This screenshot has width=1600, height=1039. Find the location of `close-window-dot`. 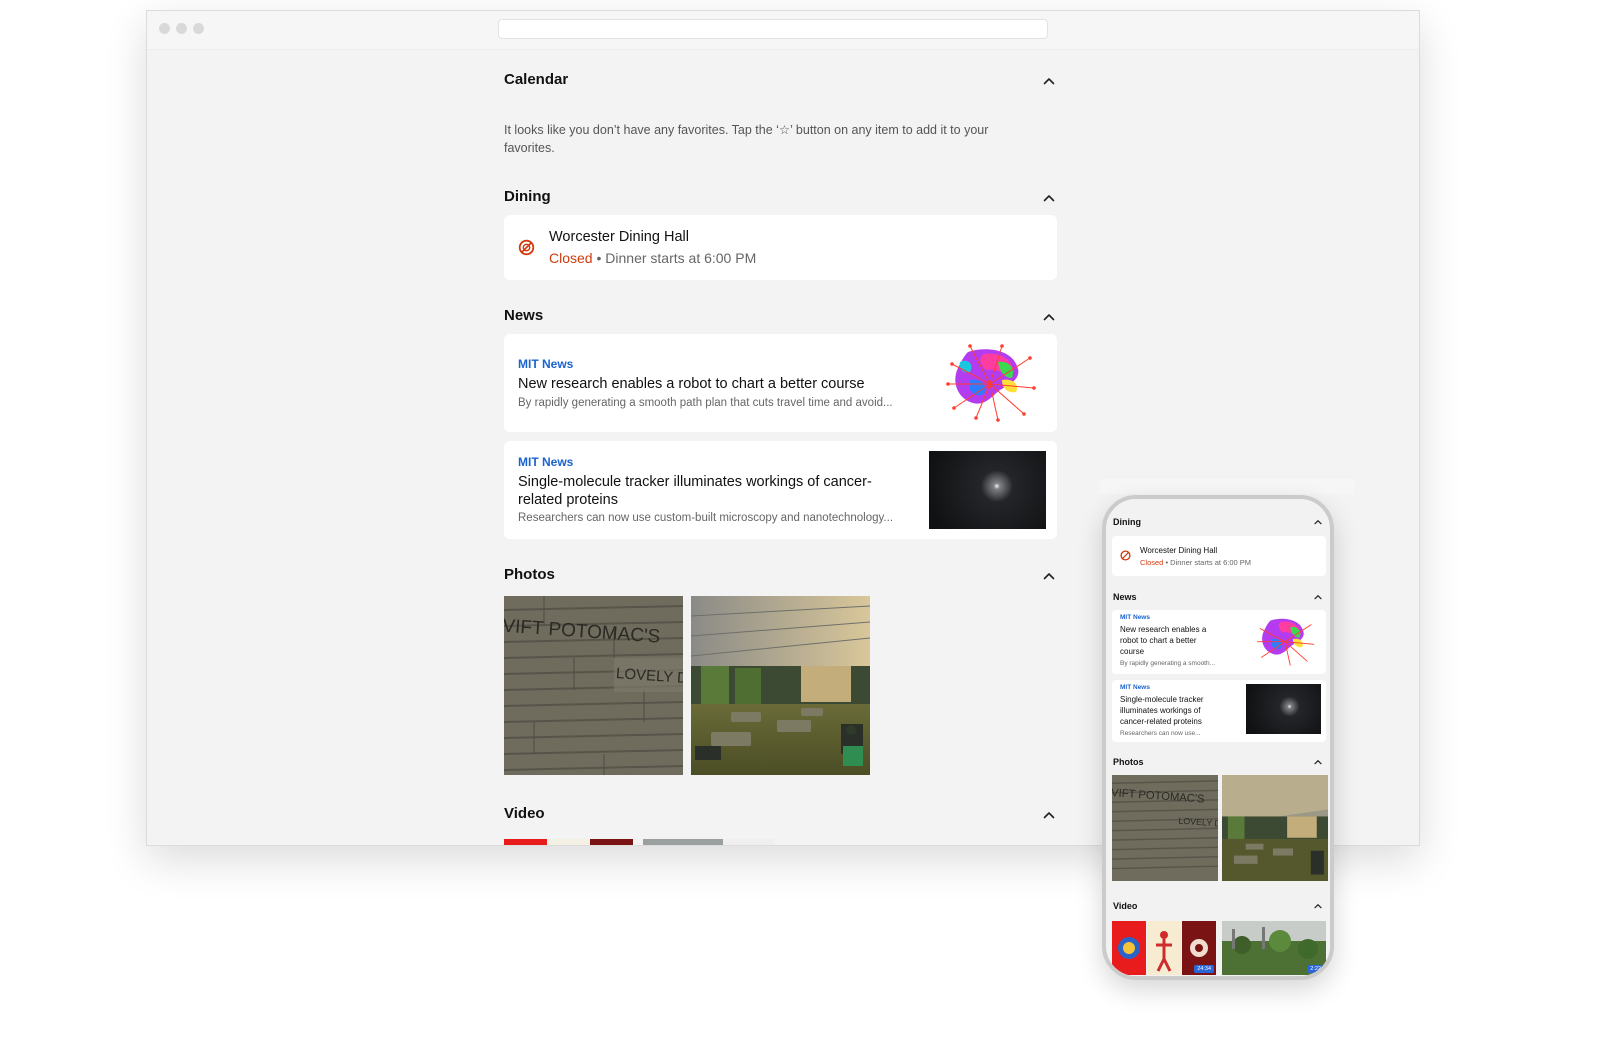

close-window-dot is located at coordinates (164, 28).